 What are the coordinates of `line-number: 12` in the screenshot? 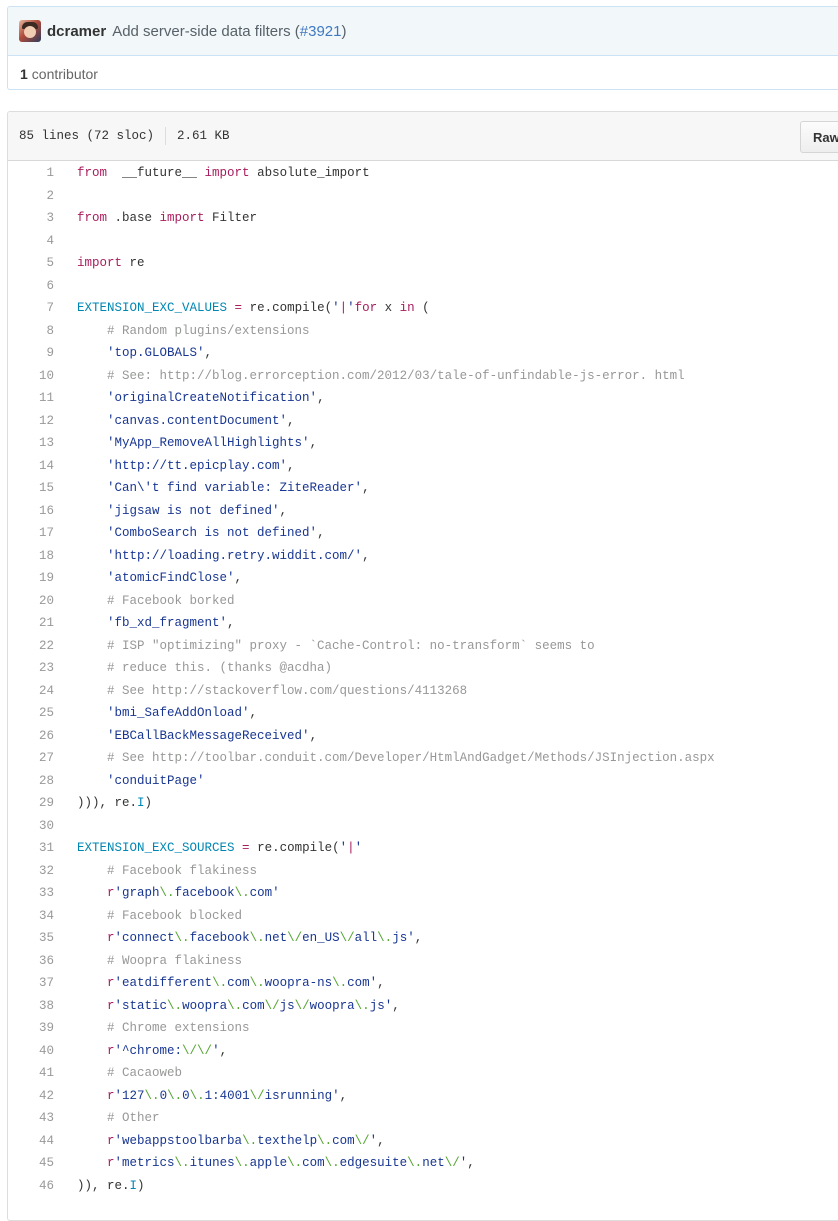 It's located at (42, 421).